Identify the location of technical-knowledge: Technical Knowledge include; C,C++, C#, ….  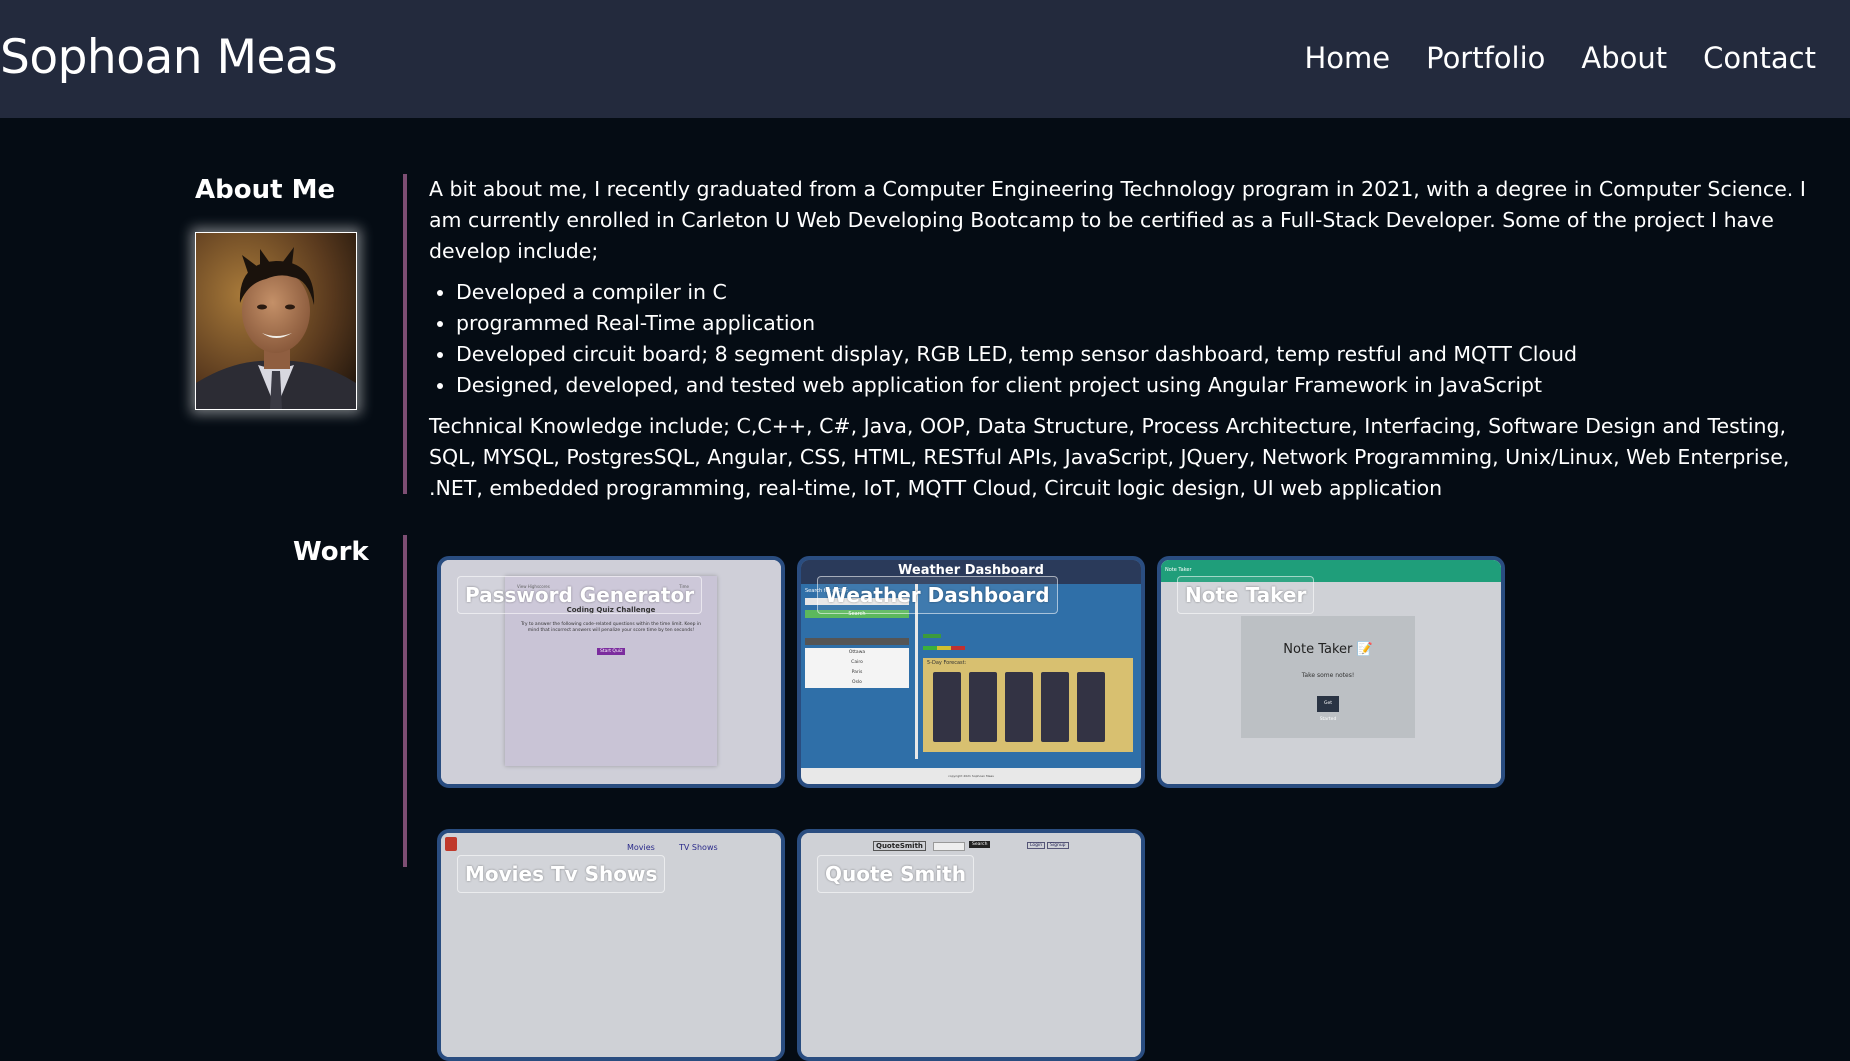
(1109, 457).